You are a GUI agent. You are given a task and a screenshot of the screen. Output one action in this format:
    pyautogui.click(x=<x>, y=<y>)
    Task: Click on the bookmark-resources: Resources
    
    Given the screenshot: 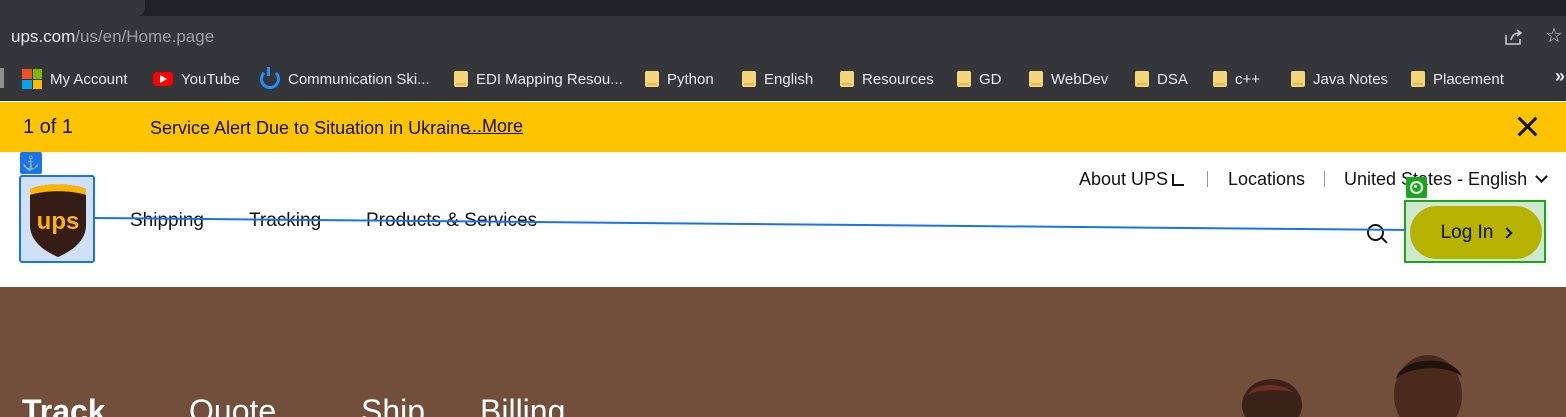 What is the action you would take?
    pyautogui.click(x=887, y=79)
    